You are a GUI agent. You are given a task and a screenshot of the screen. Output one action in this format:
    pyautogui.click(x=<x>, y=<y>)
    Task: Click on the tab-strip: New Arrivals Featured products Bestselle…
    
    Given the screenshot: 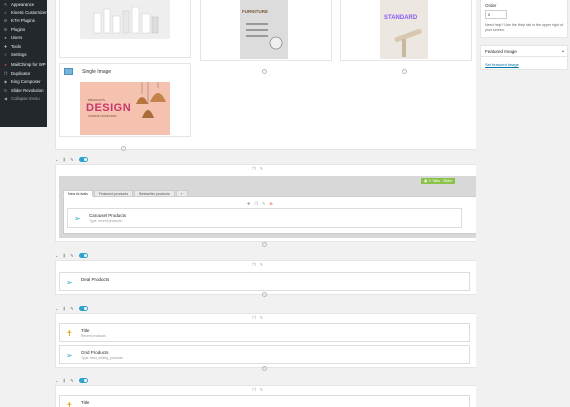 What is the action you would take?
    pyautogui.click(x=126, y=193)
    